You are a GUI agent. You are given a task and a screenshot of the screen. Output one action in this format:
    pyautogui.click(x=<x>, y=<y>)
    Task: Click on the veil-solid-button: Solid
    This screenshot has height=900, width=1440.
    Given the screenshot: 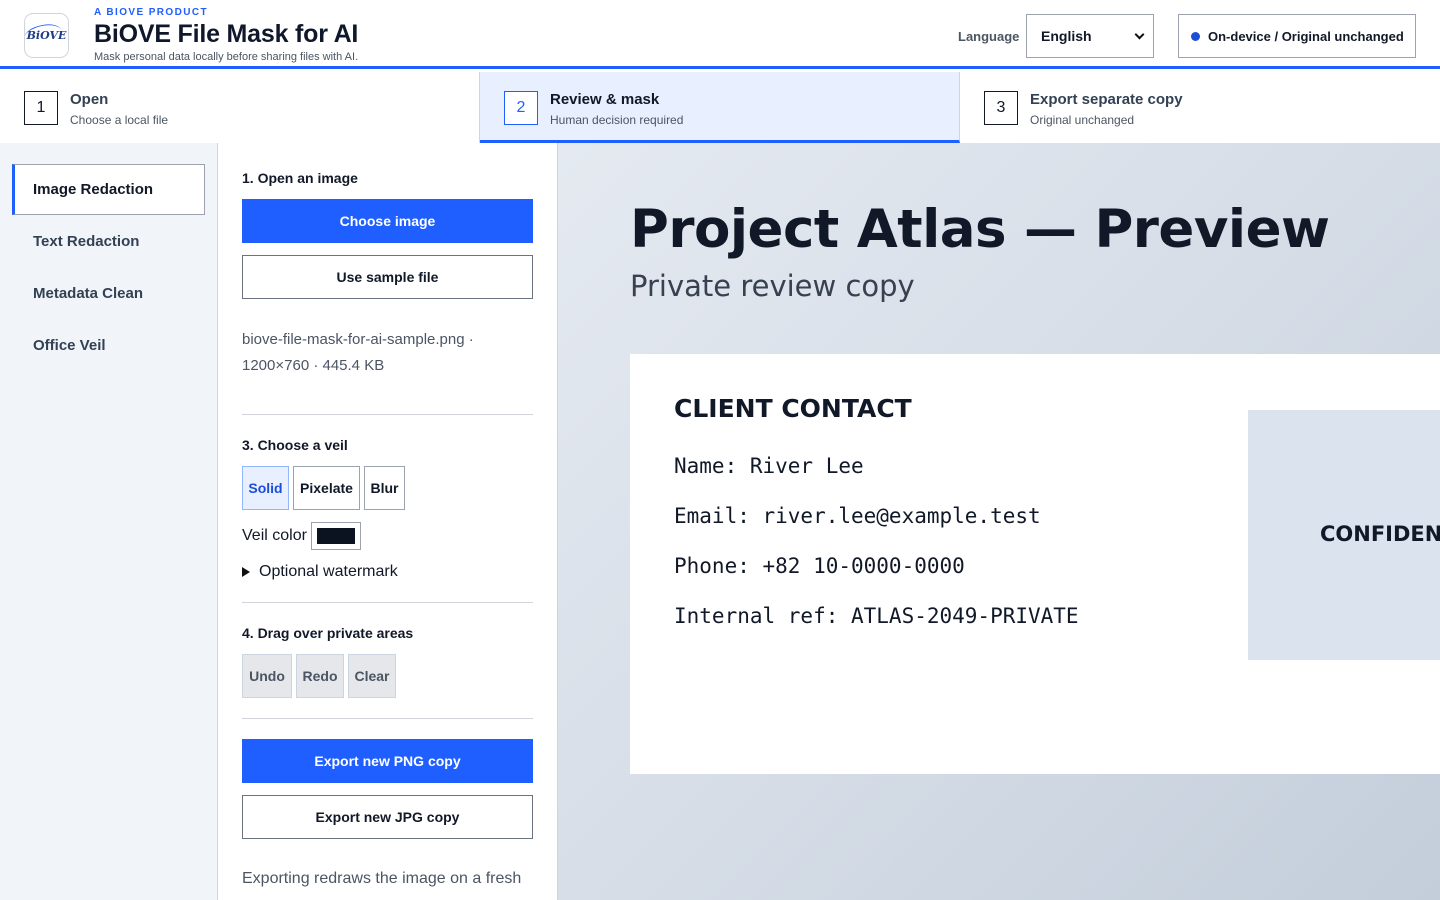 What is the action you would take?
    pyautogui.click(x=265, y=488)
    